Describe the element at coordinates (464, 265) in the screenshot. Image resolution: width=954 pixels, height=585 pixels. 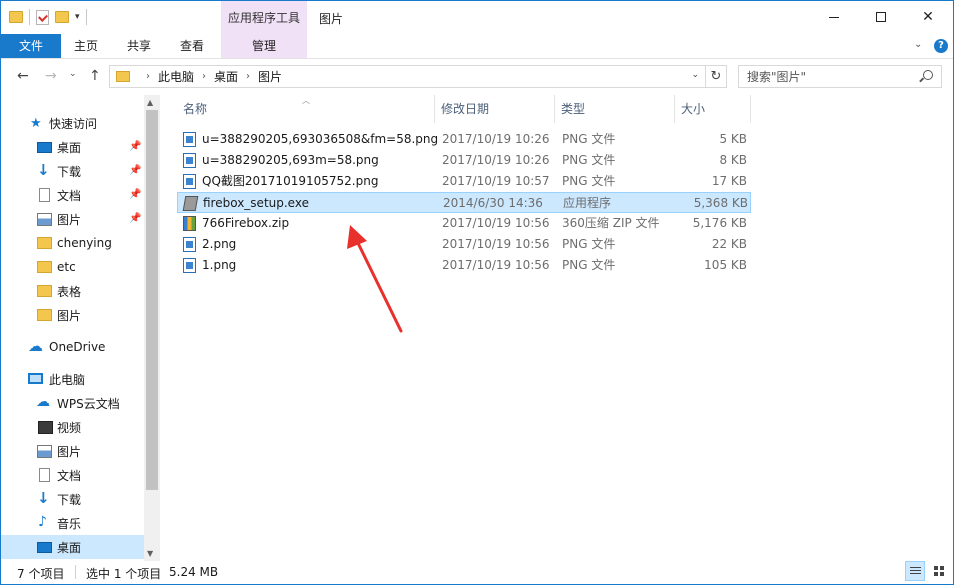
I see `table-row: 1.png 2017/10/19 10:56 PNG 文件 105 KB` at that location.